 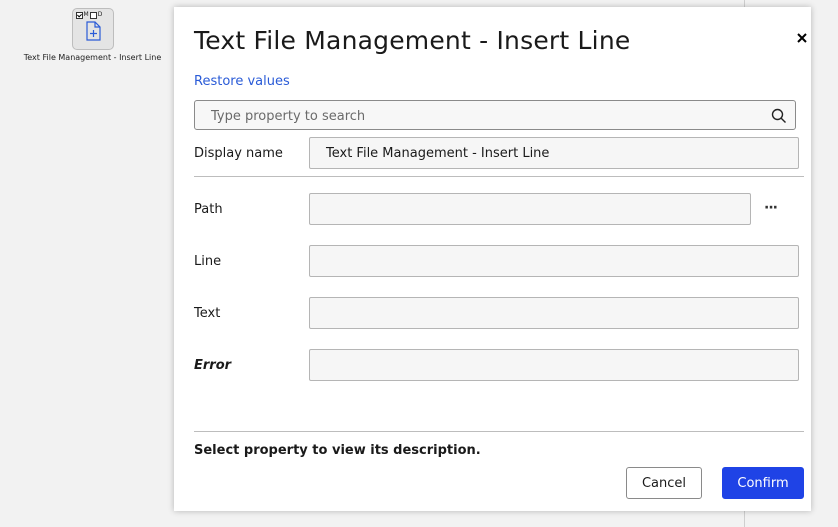 What do you see at coordinates (554, 153) in the screenshot?
I see `display-name-field: Text File Management - Insert Line` at bounding box center [554, 153].